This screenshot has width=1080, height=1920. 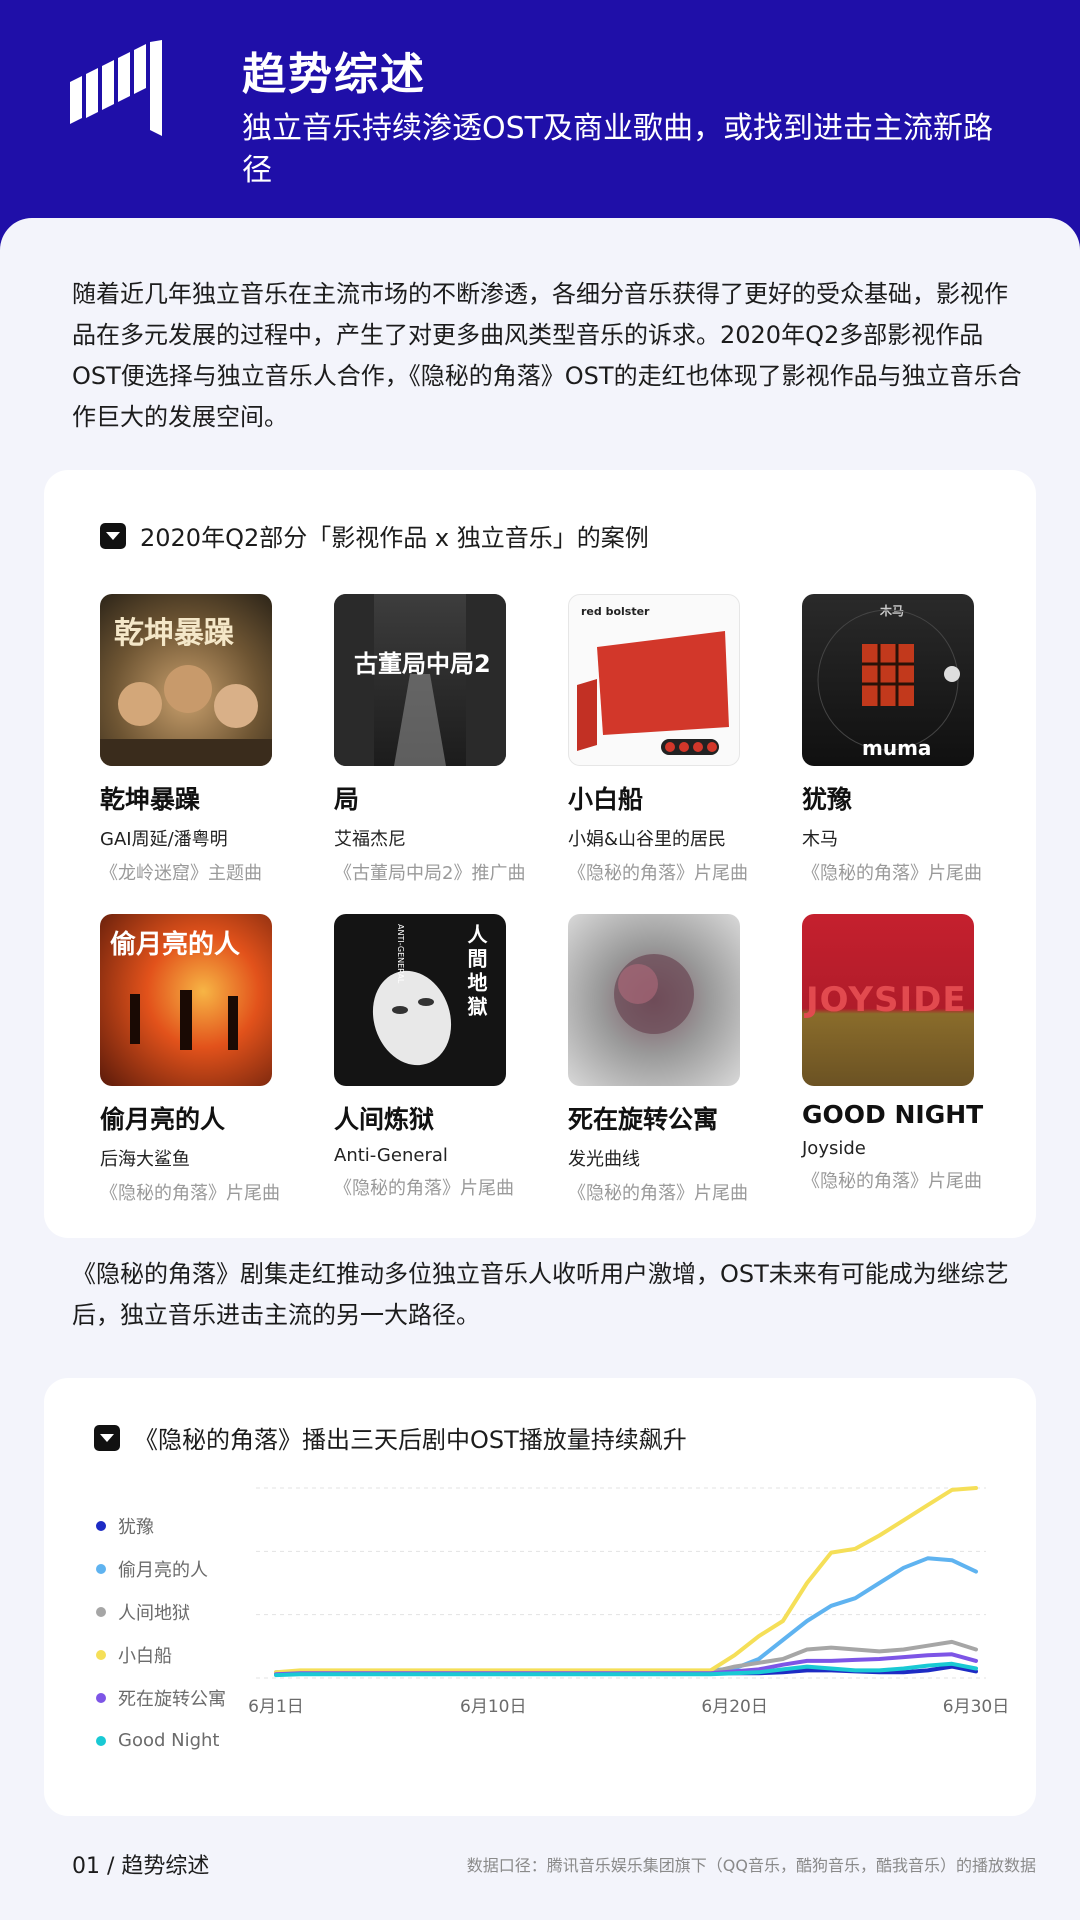 I want to click on album-cover: 木马 muma, so click(x=888, y=680).